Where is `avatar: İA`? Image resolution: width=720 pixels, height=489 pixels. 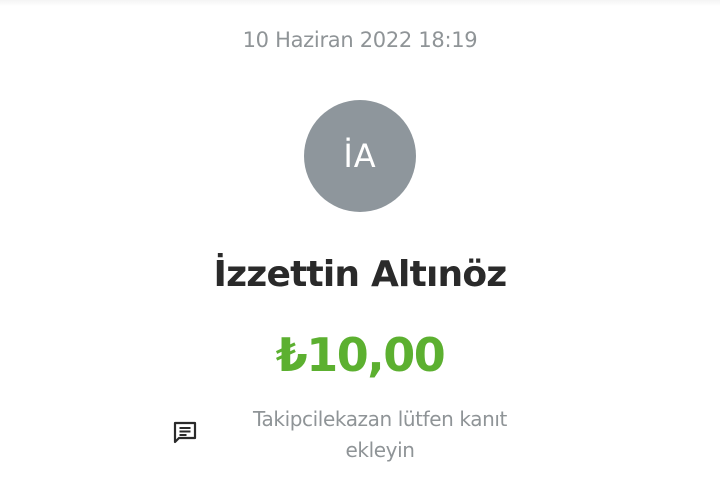
avatar: İA is located at coordinates (360, 156).